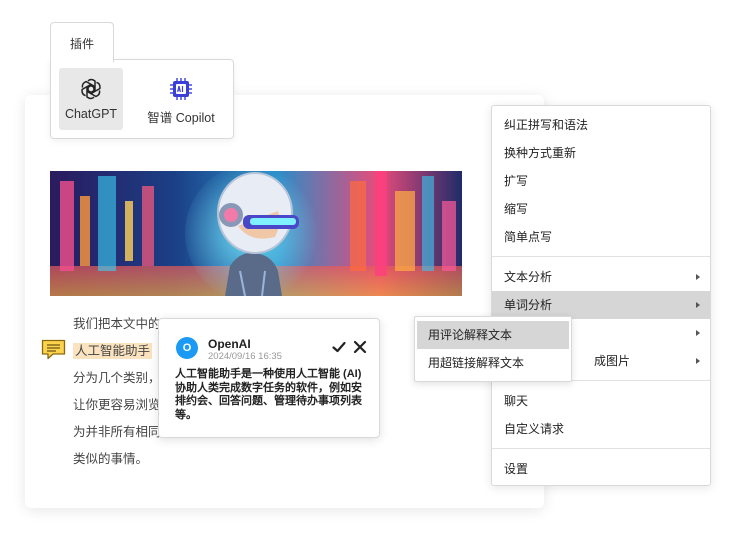 The height and width of the screenshot is (560, 736). I want to click on comment-author: OpenAI, so click(229, 344).